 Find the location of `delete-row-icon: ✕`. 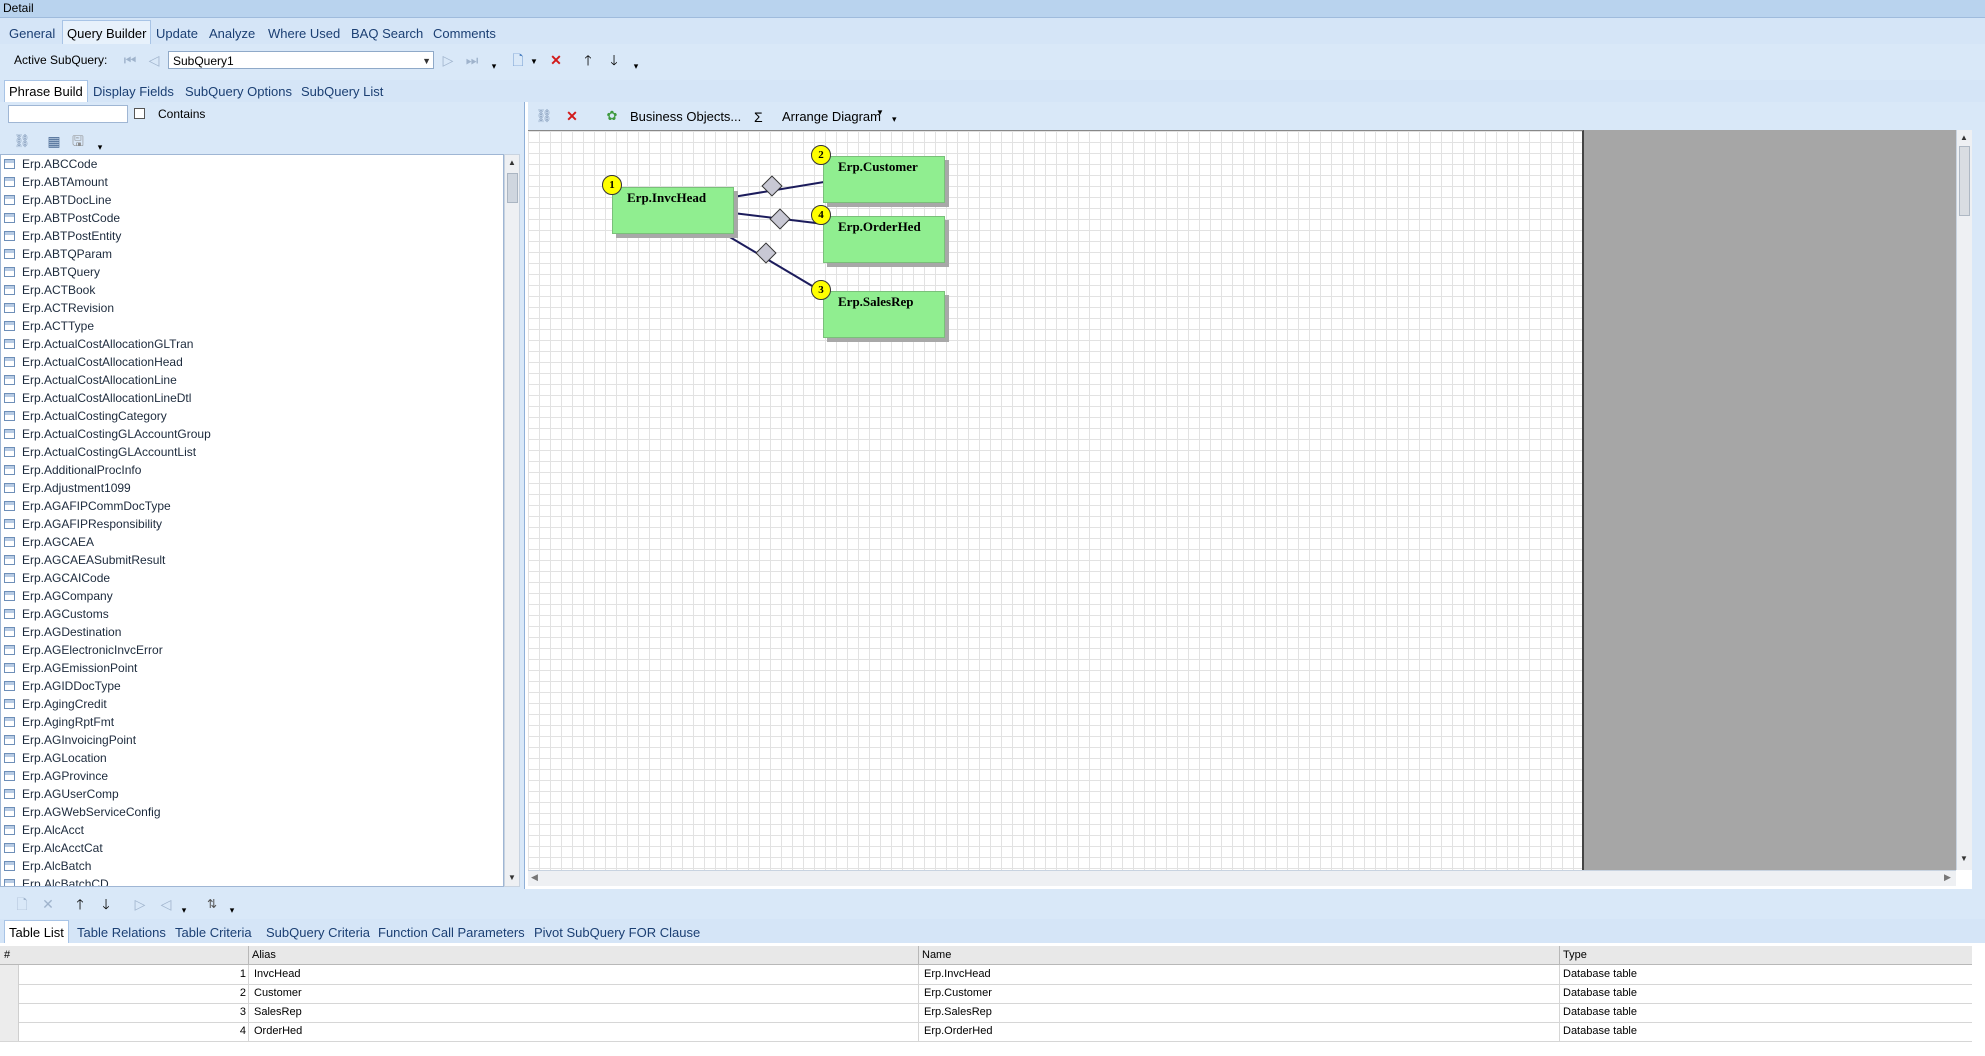

delete-row-icon: ✕ is located at coordinates (48, 904).